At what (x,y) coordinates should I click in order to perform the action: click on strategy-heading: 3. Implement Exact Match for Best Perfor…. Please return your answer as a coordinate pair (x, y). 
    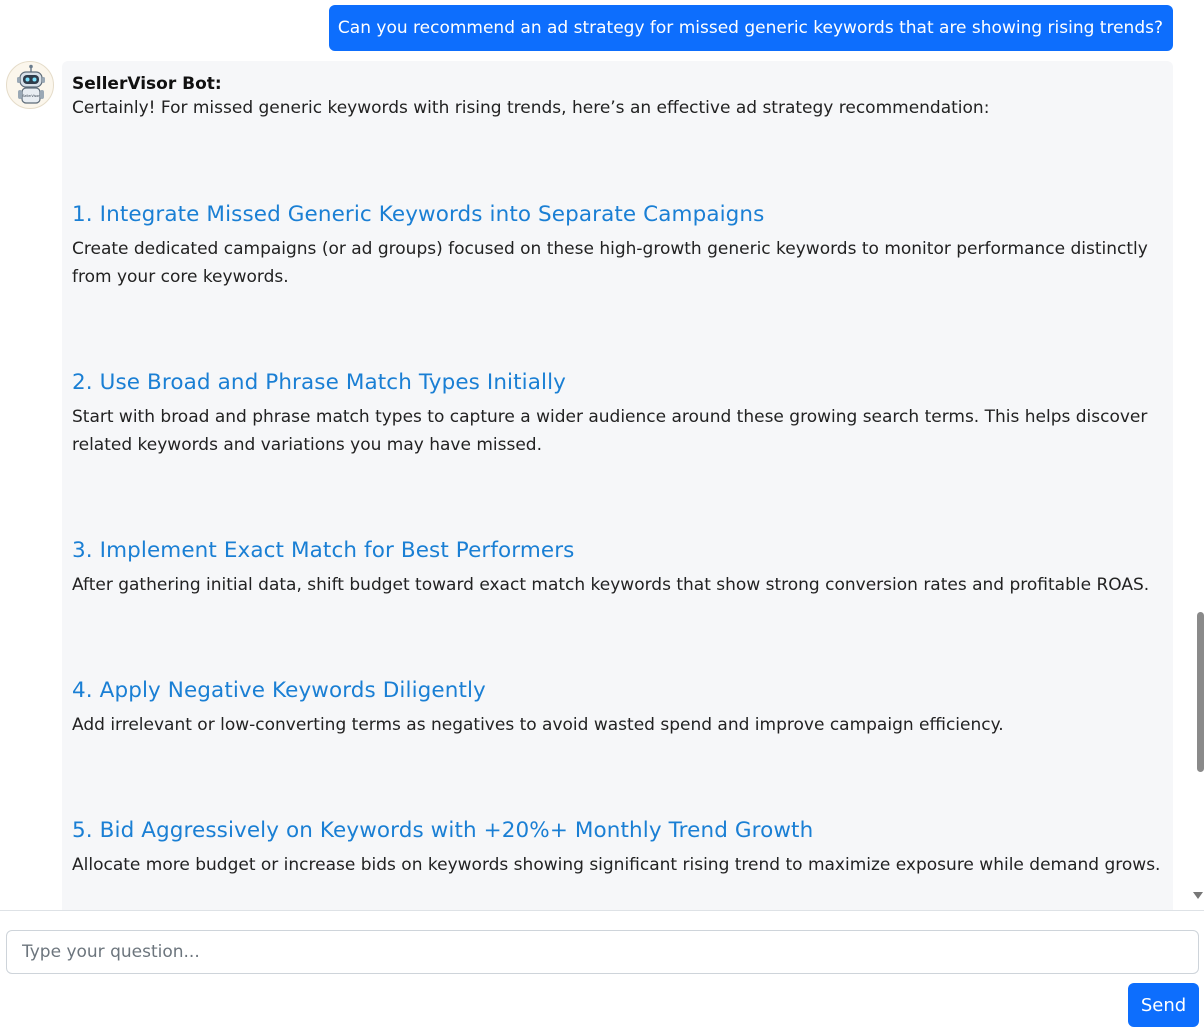
    Looking at the image, I should click on (323, 550).